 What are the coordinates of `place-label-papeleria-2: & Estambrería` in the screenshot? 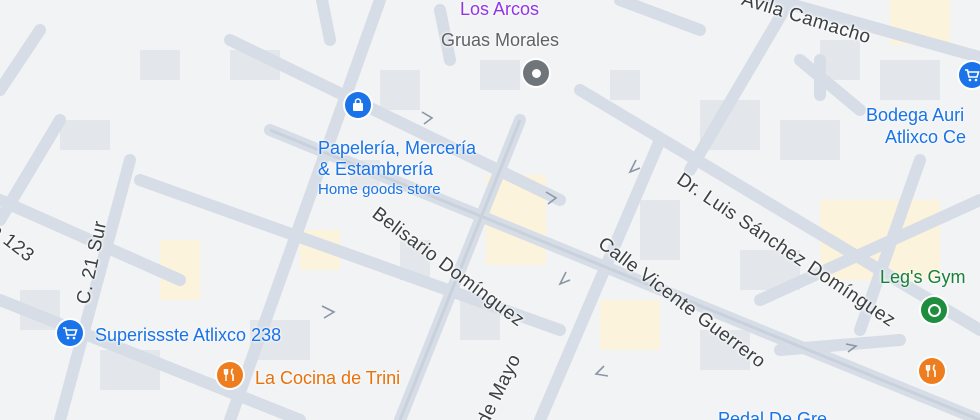 It's located at (375, 169).